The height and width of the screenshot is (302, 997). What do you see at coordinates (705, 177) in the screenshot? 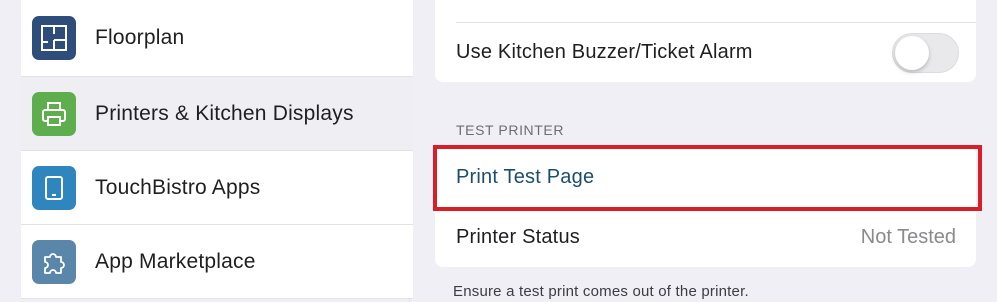
I see `print-test-page-row: Print Test Page` at bounding box center [705, 177].